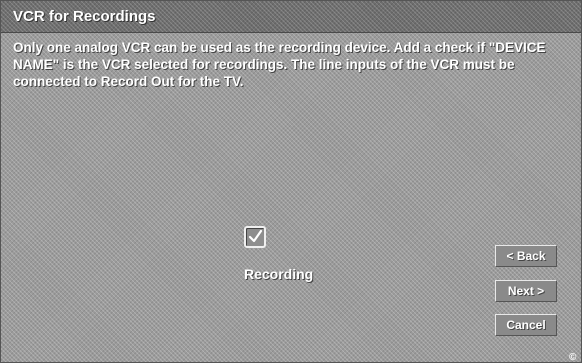 The height and width of the screenshot is (363, 582). I want to click on next-button: Next >, so click(526, 291).